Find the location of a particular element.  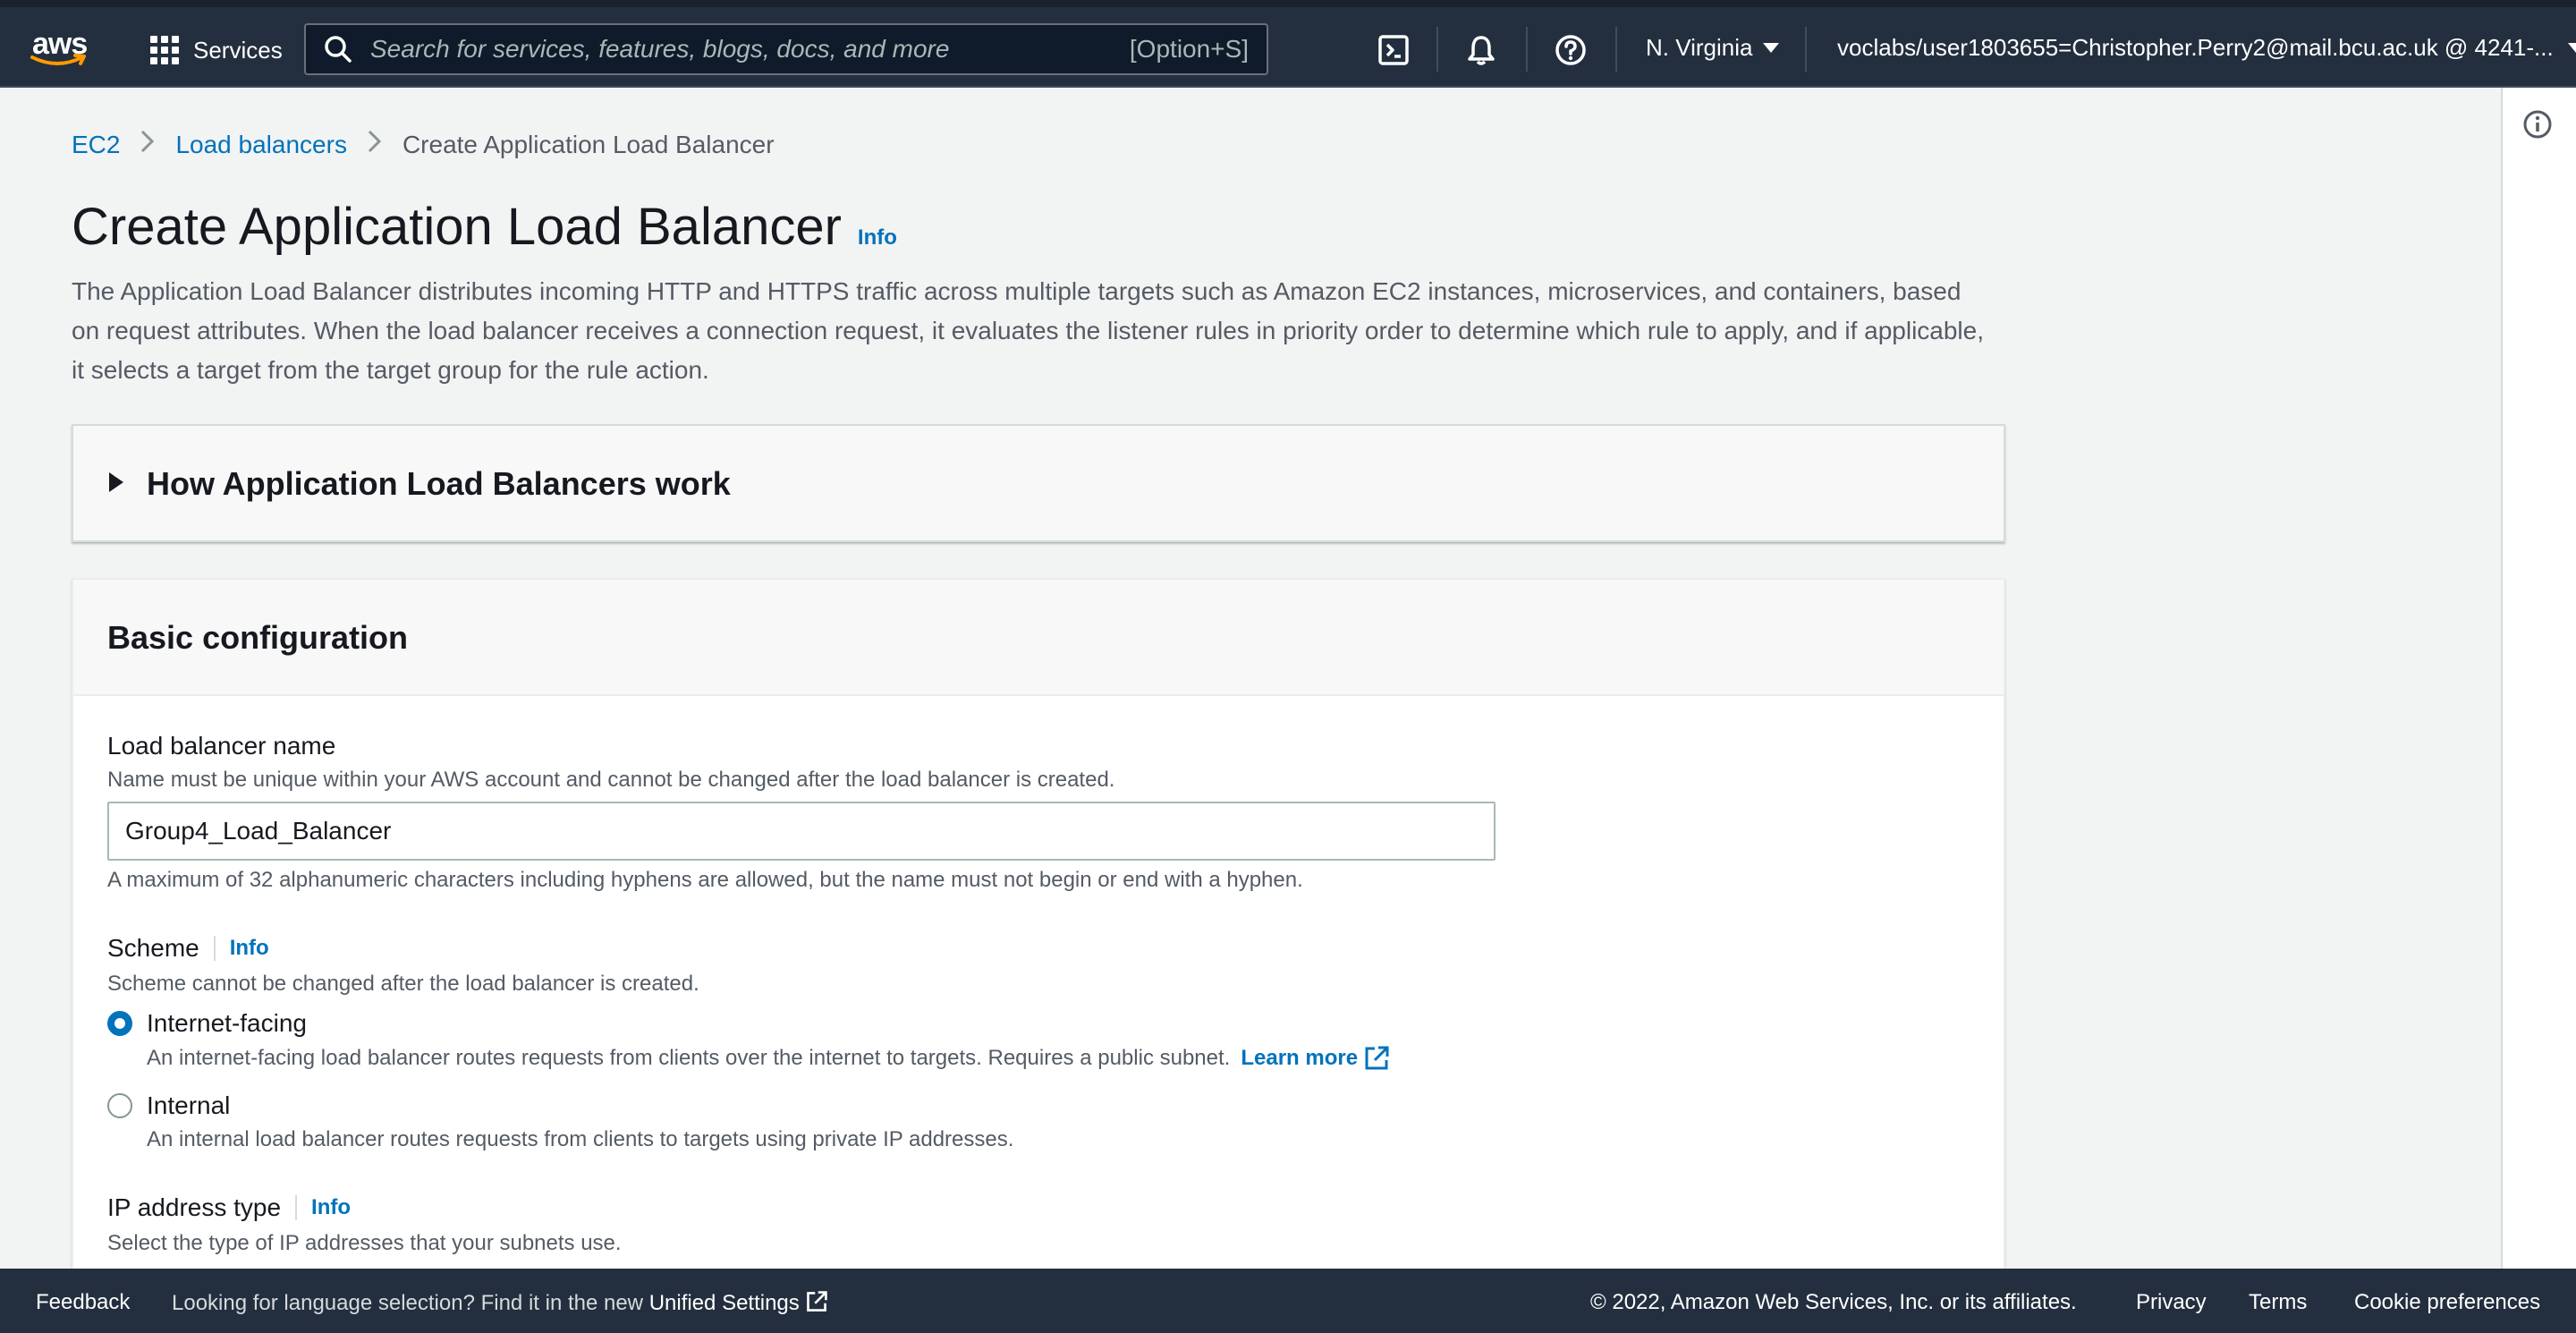

learn-more-link: Learn more is located at coordinates (1299, 1058).